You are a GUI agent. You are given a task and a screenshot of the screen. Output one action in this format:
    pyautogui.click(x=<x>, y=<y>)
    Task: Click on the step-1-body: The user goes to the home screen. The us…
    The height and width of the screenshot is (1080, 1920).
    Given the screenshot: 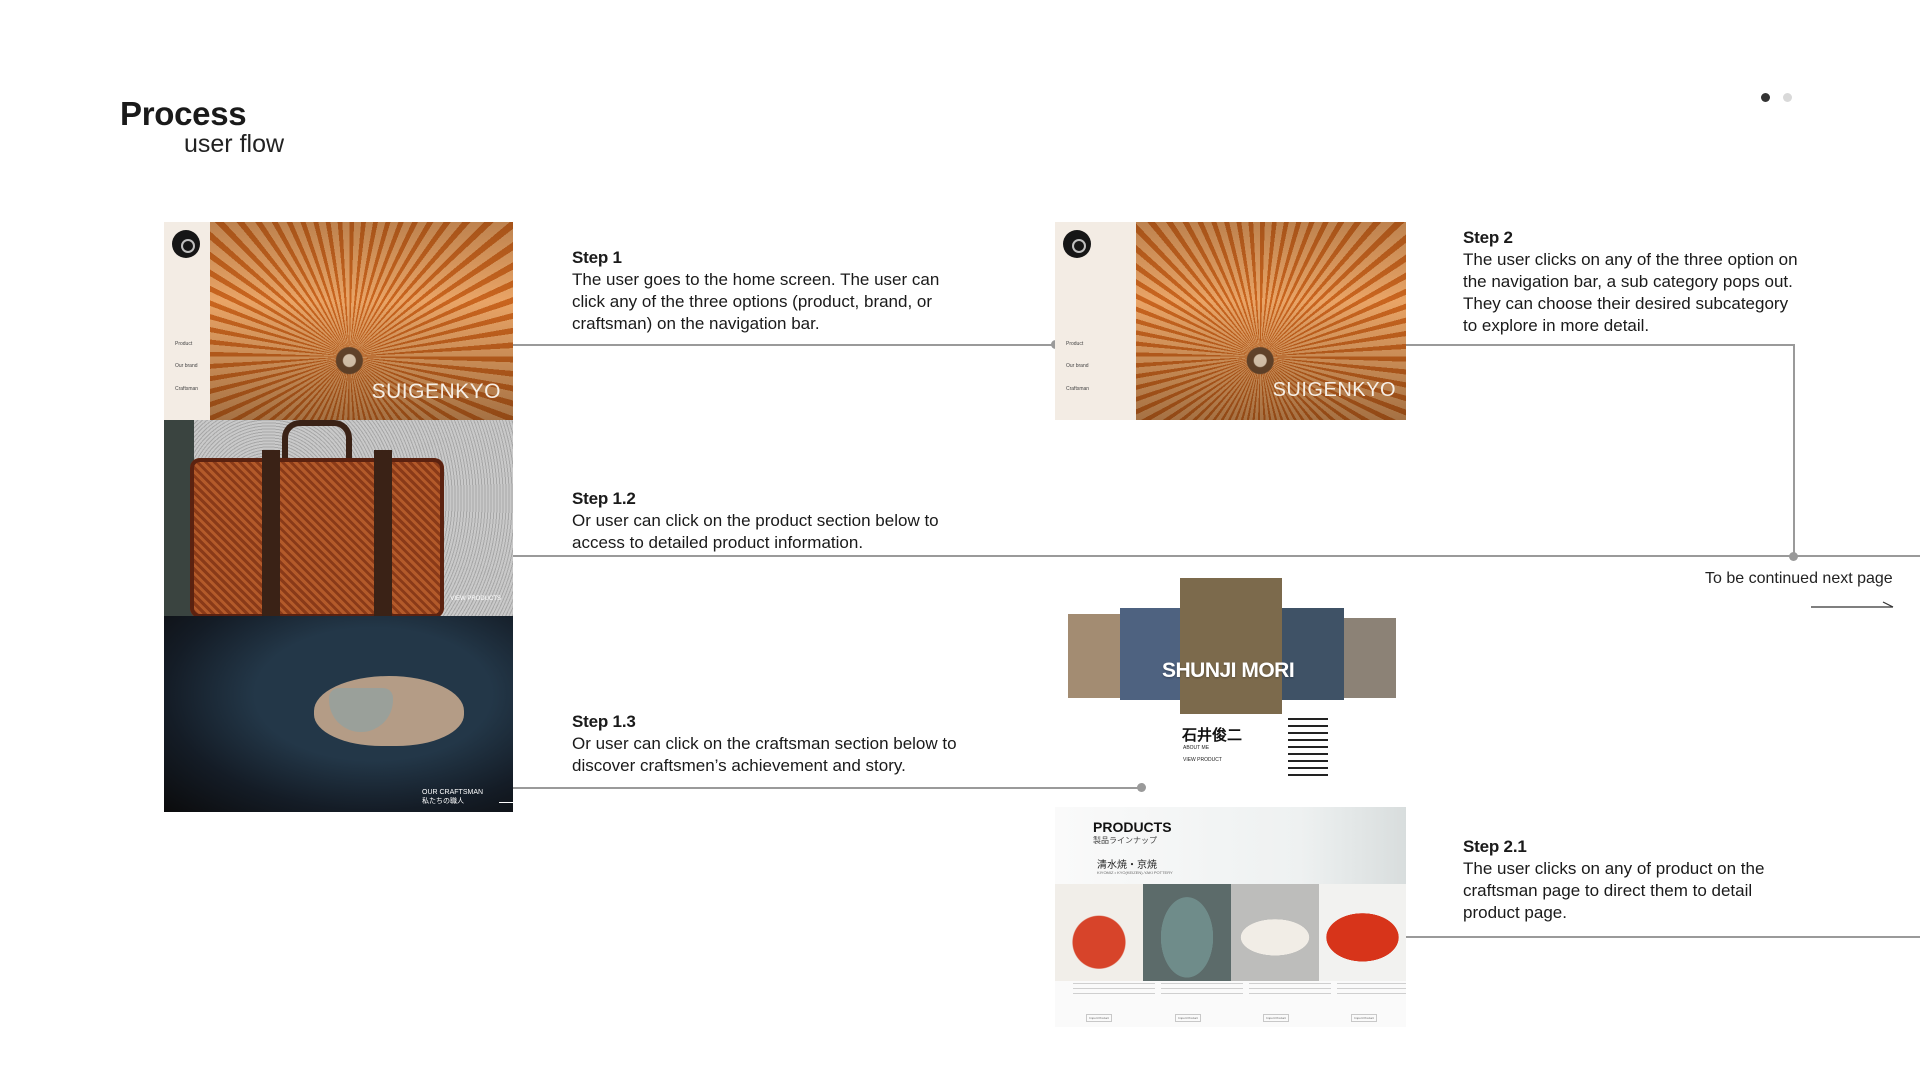 What is the action you would take?
    pyautogui.click(x=756, y=301)
    